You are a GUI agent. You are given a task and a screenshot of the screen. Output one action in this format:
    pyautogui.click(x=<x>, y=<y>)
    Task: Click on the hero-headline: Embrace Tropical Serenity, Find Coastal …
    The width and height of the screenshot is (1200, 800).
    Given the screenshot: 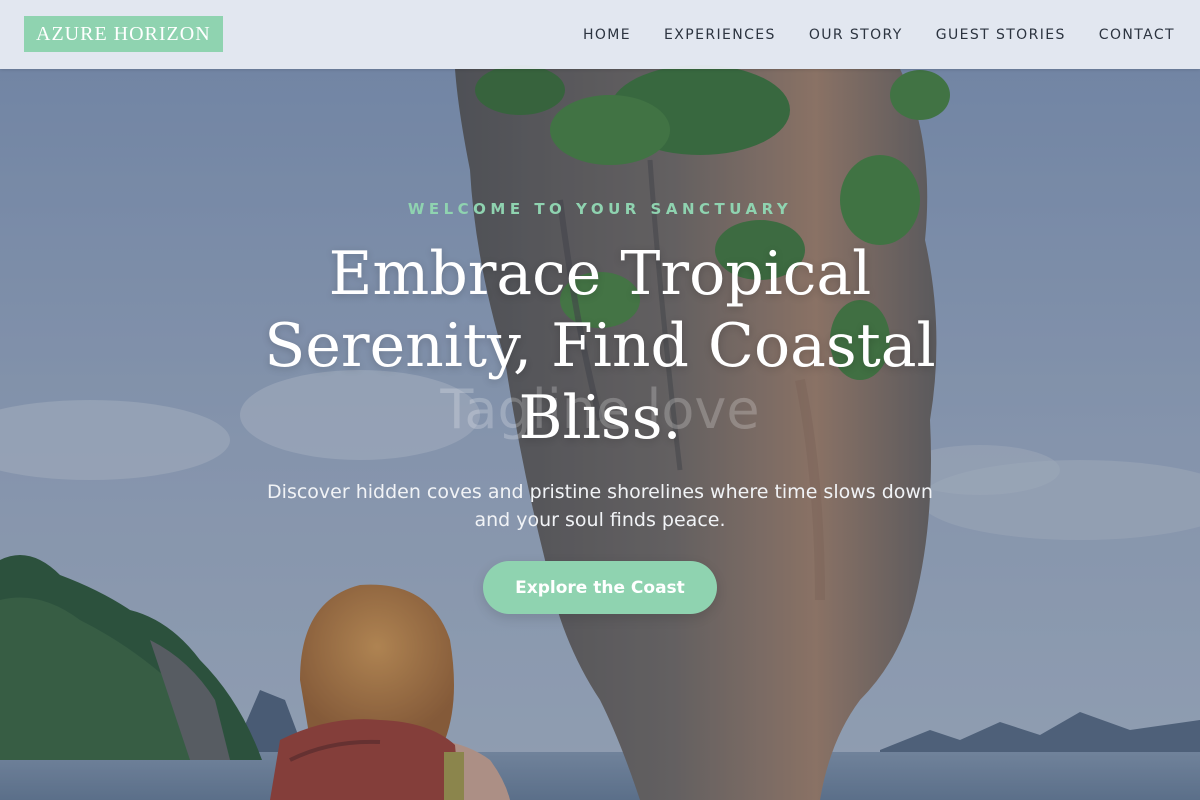 What is the action you would take?
    pyautogui.click(x=600, y=346)
    